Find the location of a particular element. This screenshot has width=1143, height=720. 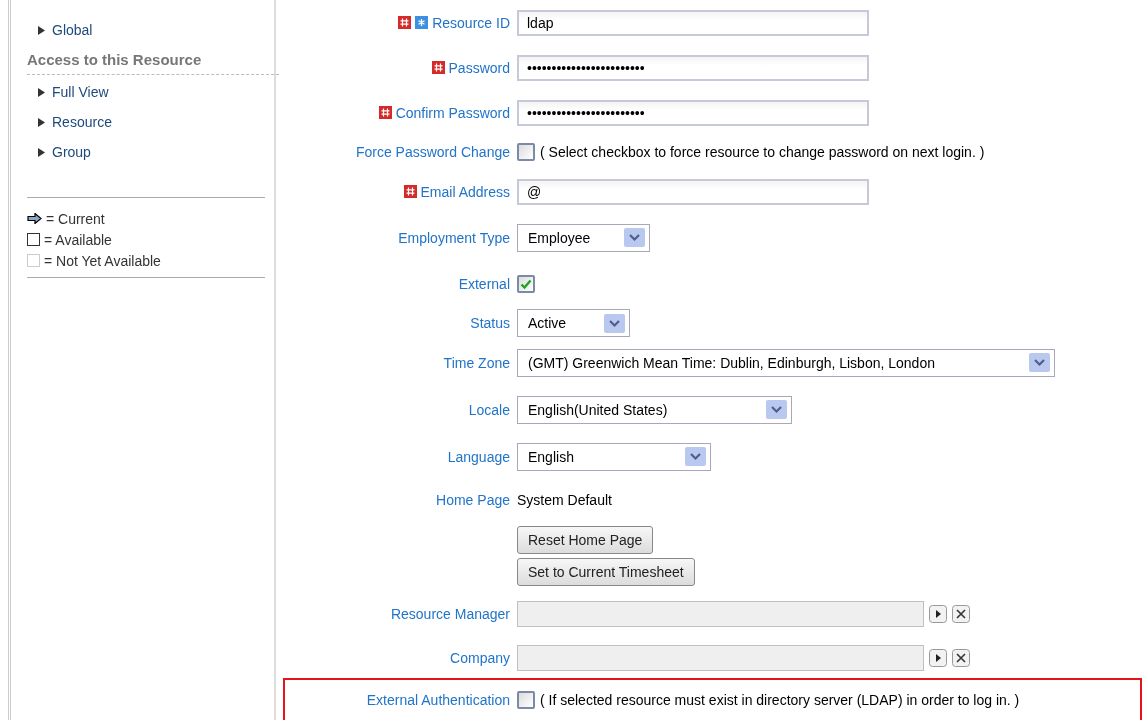

dropdown: Employee is located at coordinates (583, 237).